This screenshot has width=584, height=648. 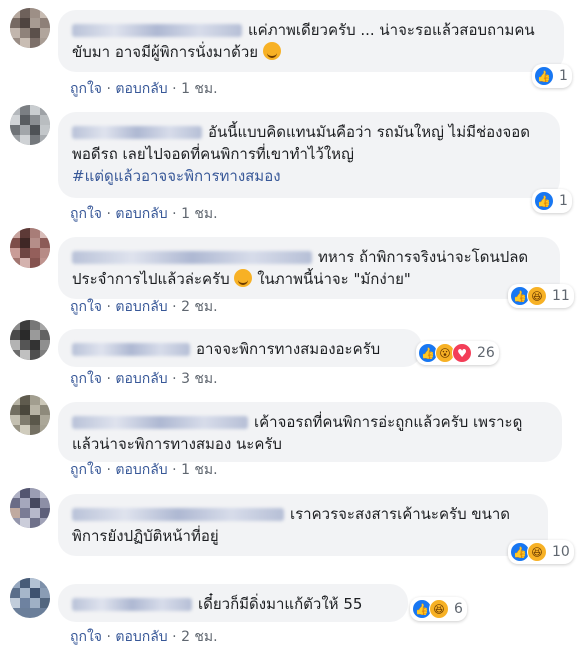 I want to click on comment-actions: ถูกใจ · ตอบกลับ · 3 ชม., so click(x=144, y=379).